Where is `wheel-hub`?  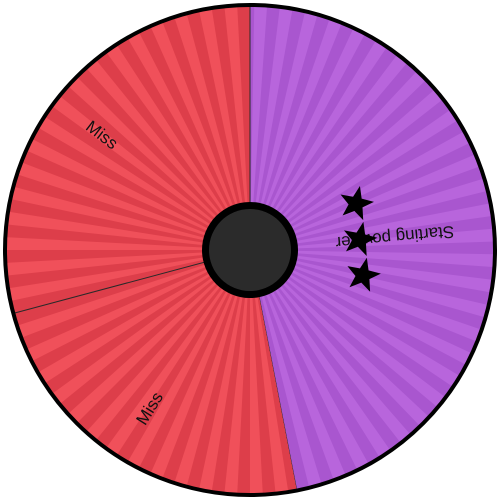 wheel-hub is located at coordinates (250, 250).